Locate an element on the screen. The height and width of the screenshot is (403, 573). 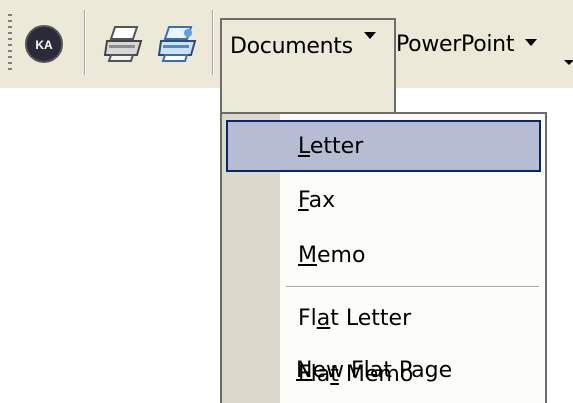
menu-icon-gutter is located at coordinates (249, 370).